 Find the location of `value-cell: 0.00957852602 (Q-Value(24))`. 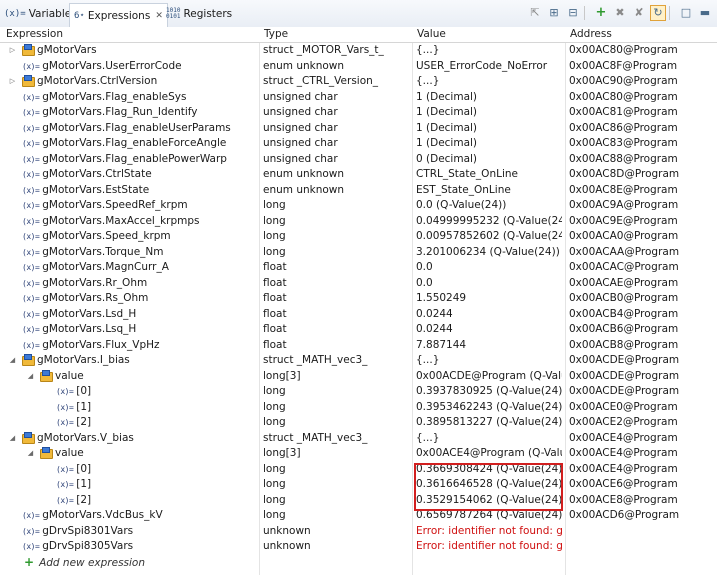

value-cell: 0.00957852602 (Q-Value(24)) is located at coordinates (489, 237).